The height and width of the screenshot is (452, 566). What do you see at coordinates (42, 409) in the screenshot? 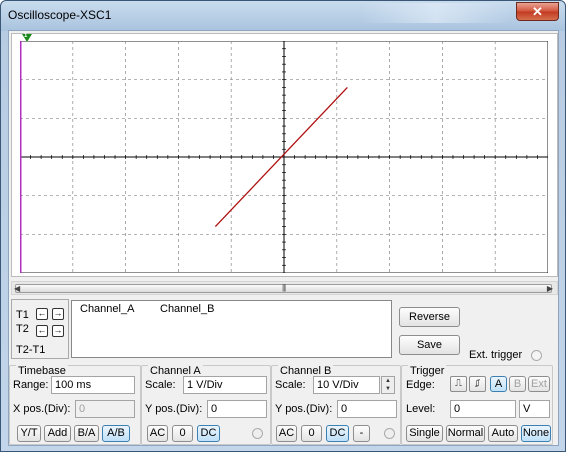
I see `xpos-label: X pos.(Div):` at bounding box center [42, 409].